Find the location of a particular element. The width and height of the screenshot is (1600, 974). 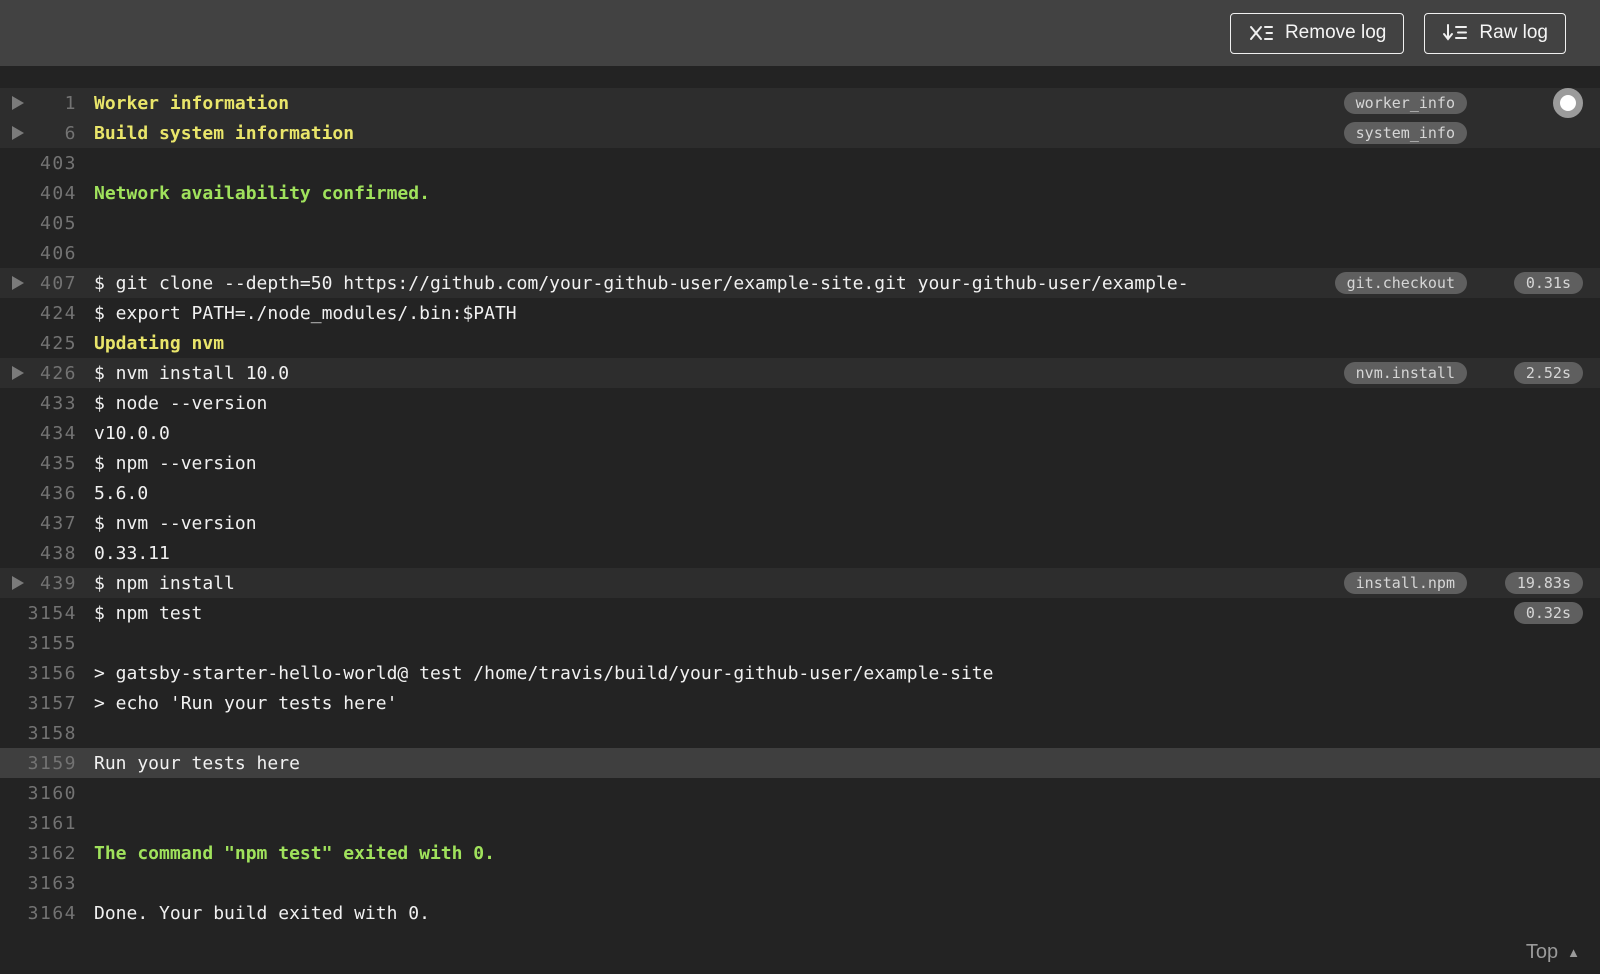

log-line: 3160 is located at coordinates (800, 793).